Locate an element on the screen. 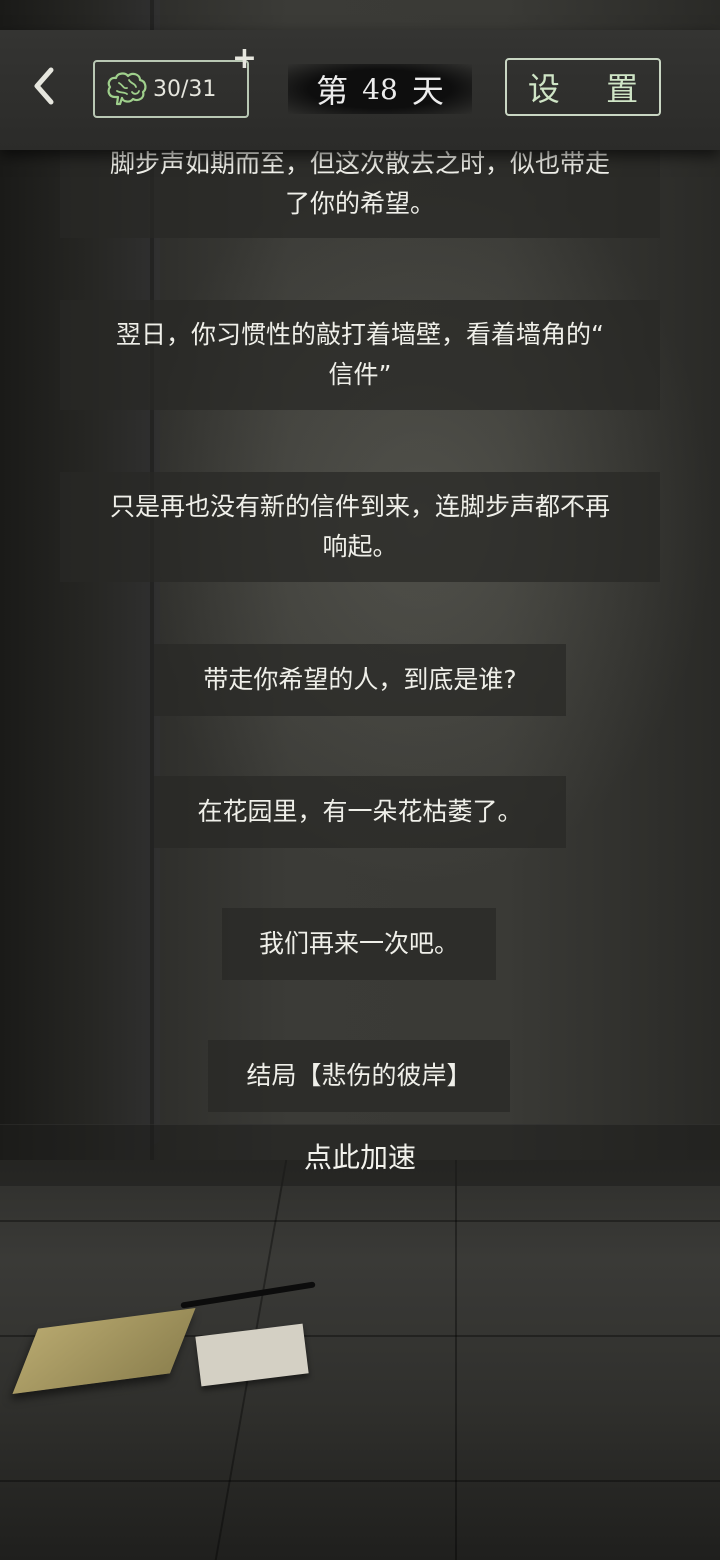  top-bar: 30/31 + 第 48 天 设 置 is located at coordinates (360, 90).